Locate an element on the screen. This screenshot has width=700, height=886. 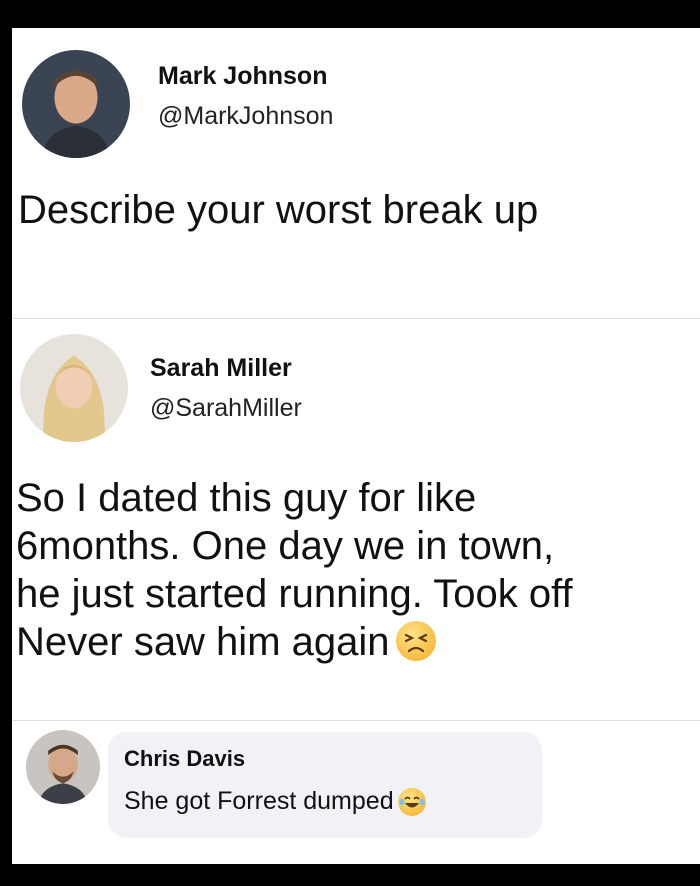
avatar-mark-johnson is located at coordinates (76, 104).